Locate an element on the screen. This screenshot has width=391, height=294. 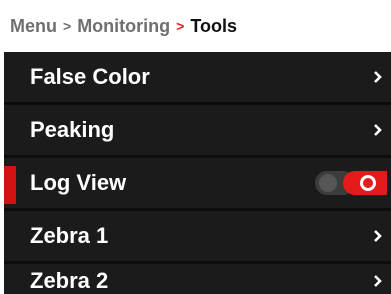
menu-item-label: Zebra 1 is located at coordinates (69, 235).